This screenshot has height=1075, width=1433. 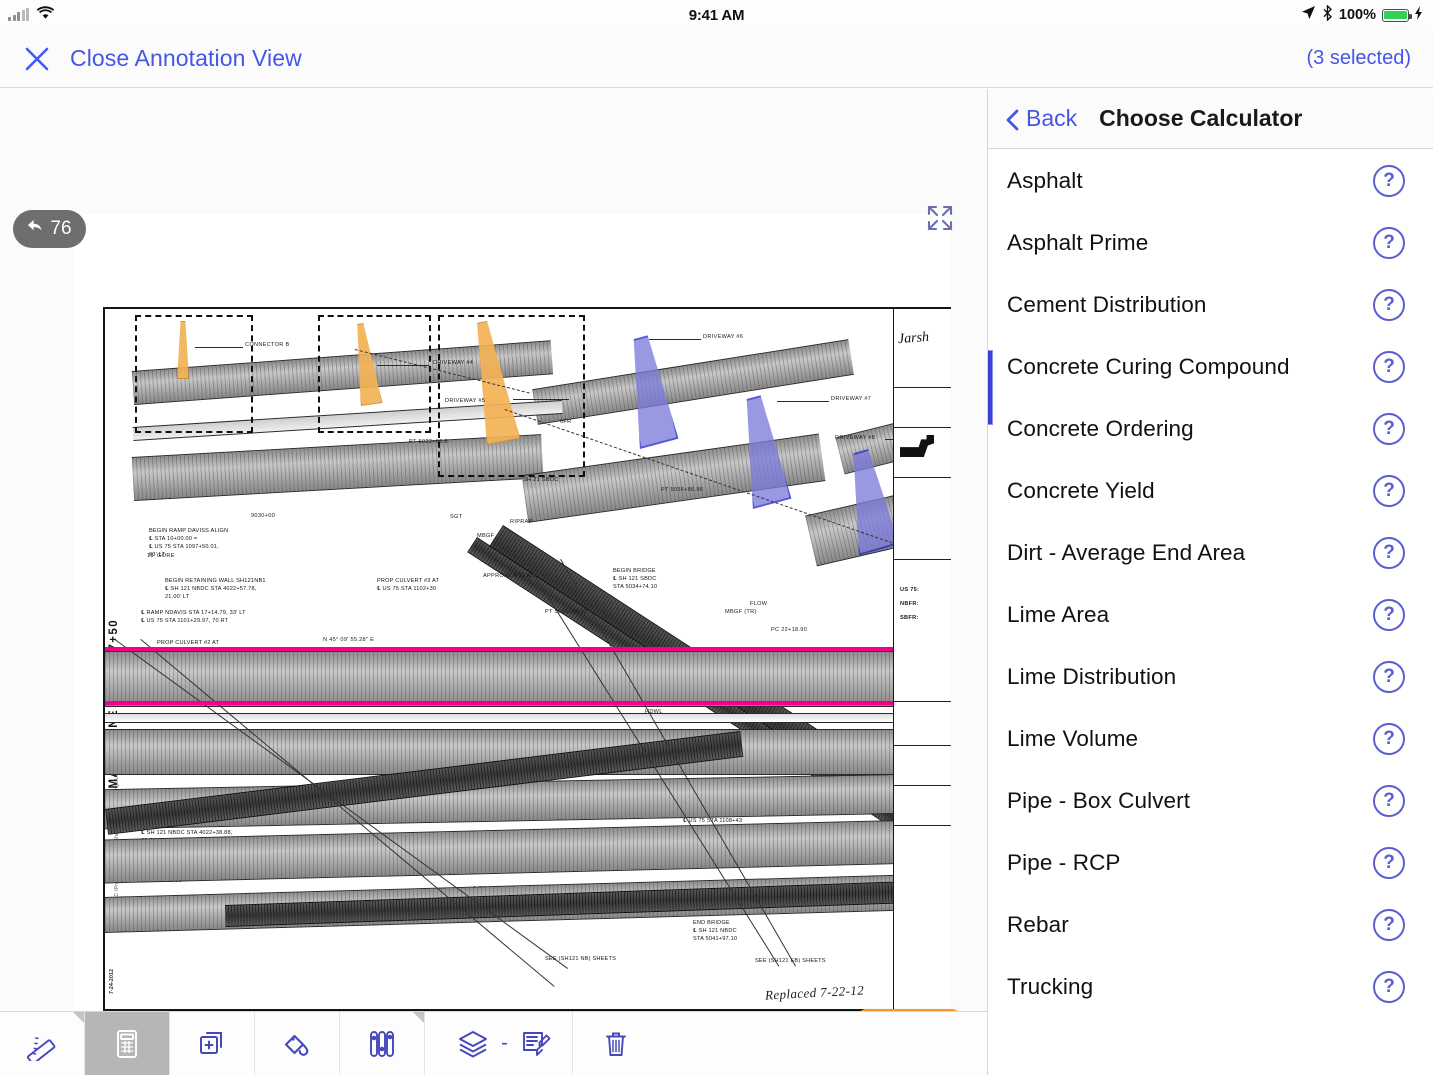 What do you see at coordinates (851, 399) in the screenshot?
I see `callout-driveway-7: DRIVEWAY #7` at bounding box center [851, 399].